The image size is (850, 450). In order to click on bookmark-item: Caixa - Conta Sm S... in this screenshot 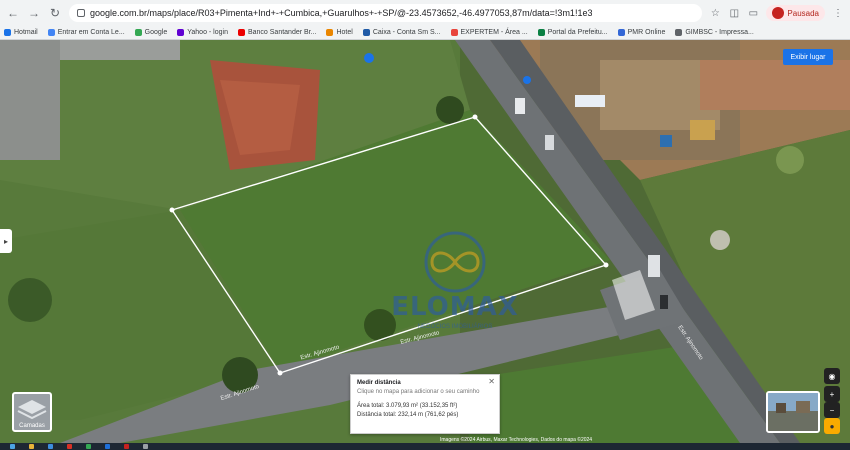, I will do `click(401, 32)`.